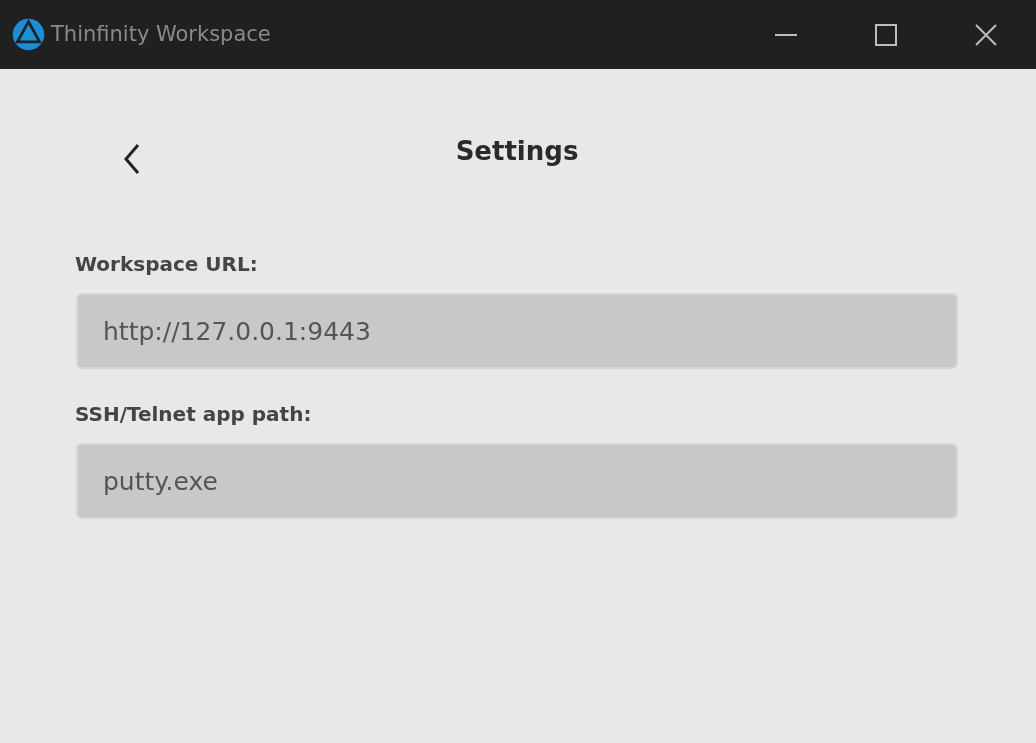  I want to click on page-title: Settings, so click(517, 151).